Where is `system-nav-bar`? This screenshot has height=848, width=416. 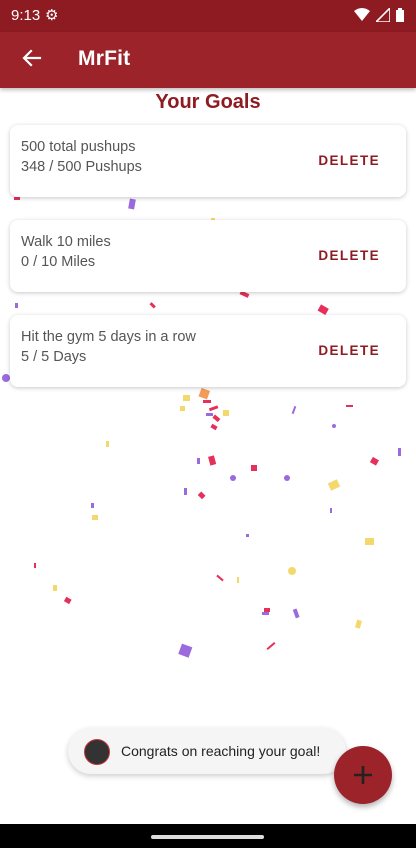
system-nav-bar is located at coordinates (208, 836).